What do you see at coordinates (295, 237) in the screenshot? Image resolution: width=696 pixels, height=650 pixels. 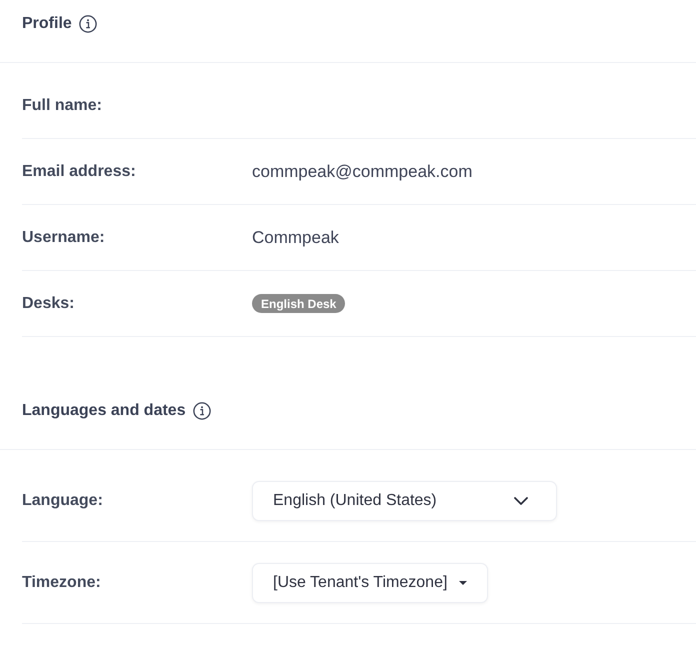 I see `field-value: Commpeak` at bounding box center [295, 237].